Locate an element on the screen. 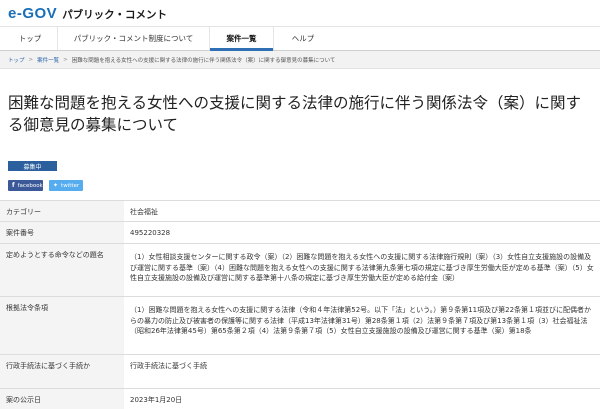  detail-row-announce-date: 案の公示日 2023年1月20日 is located at coordinates (300, 399).